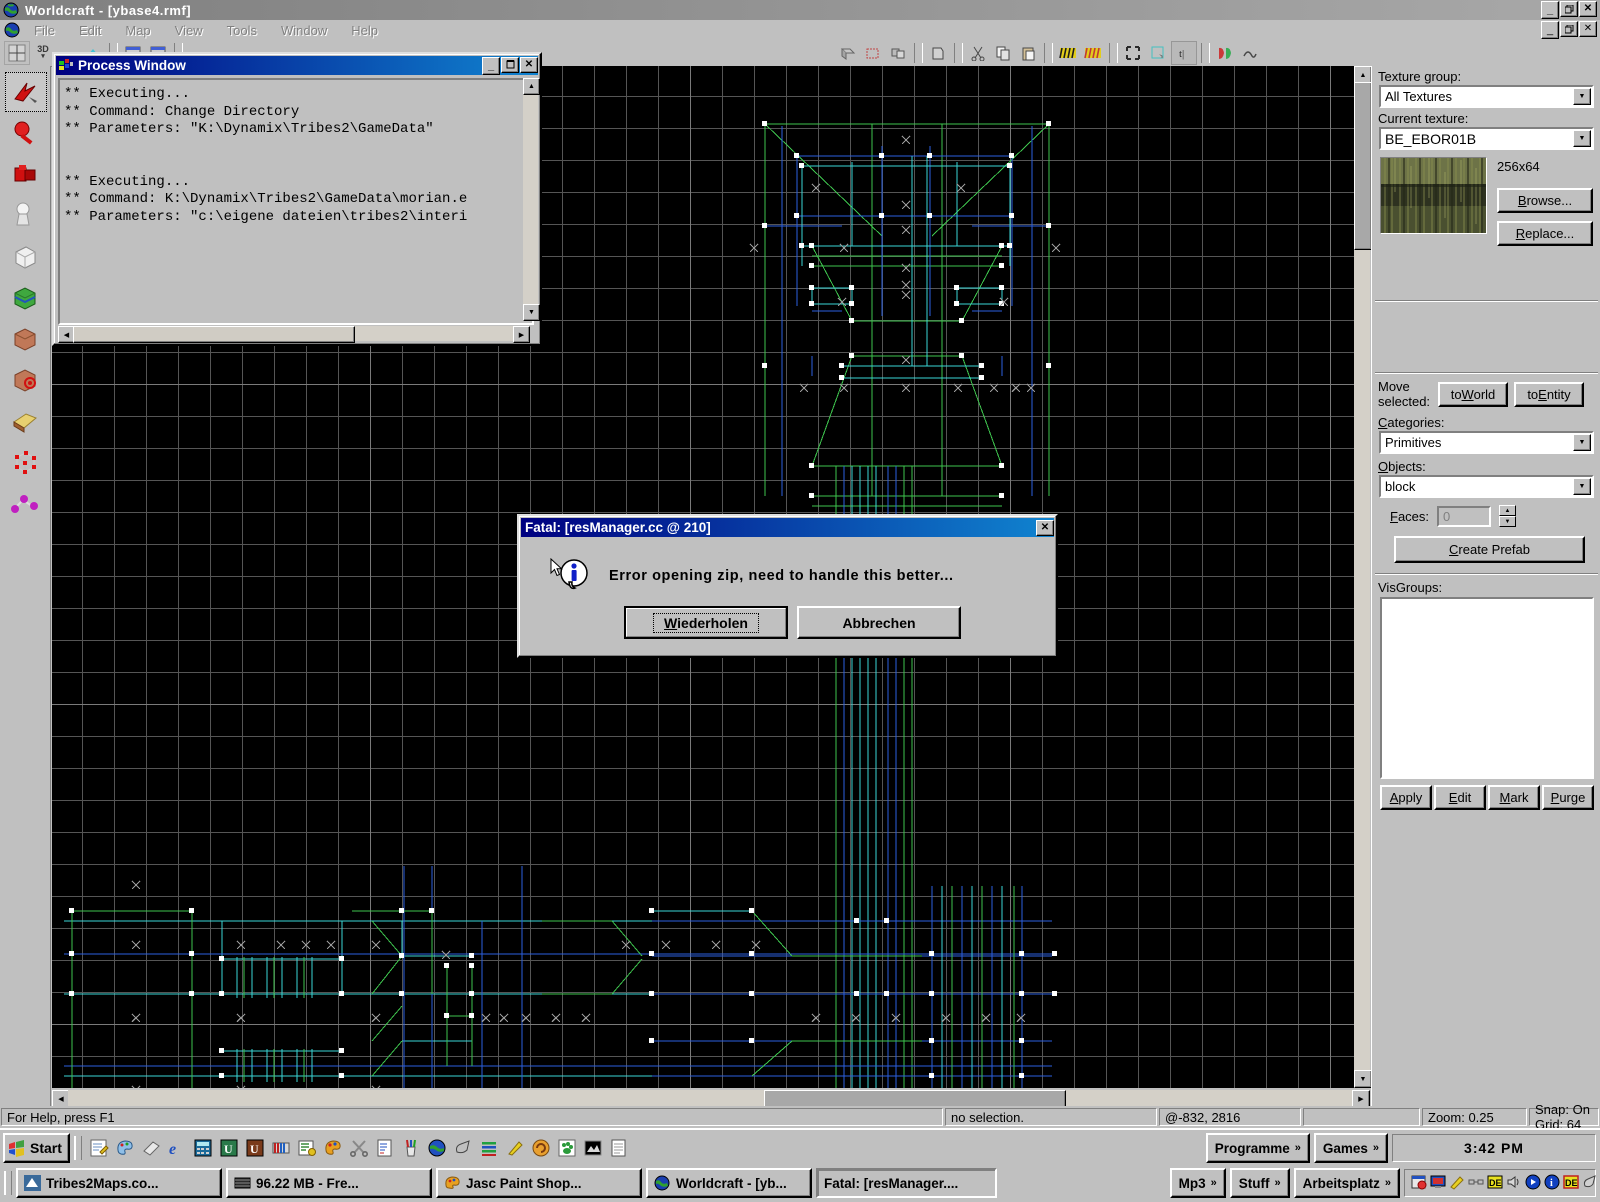  Describe the element at coordinates (25, 257) in the screenshot. I see `block-tool` at that location.